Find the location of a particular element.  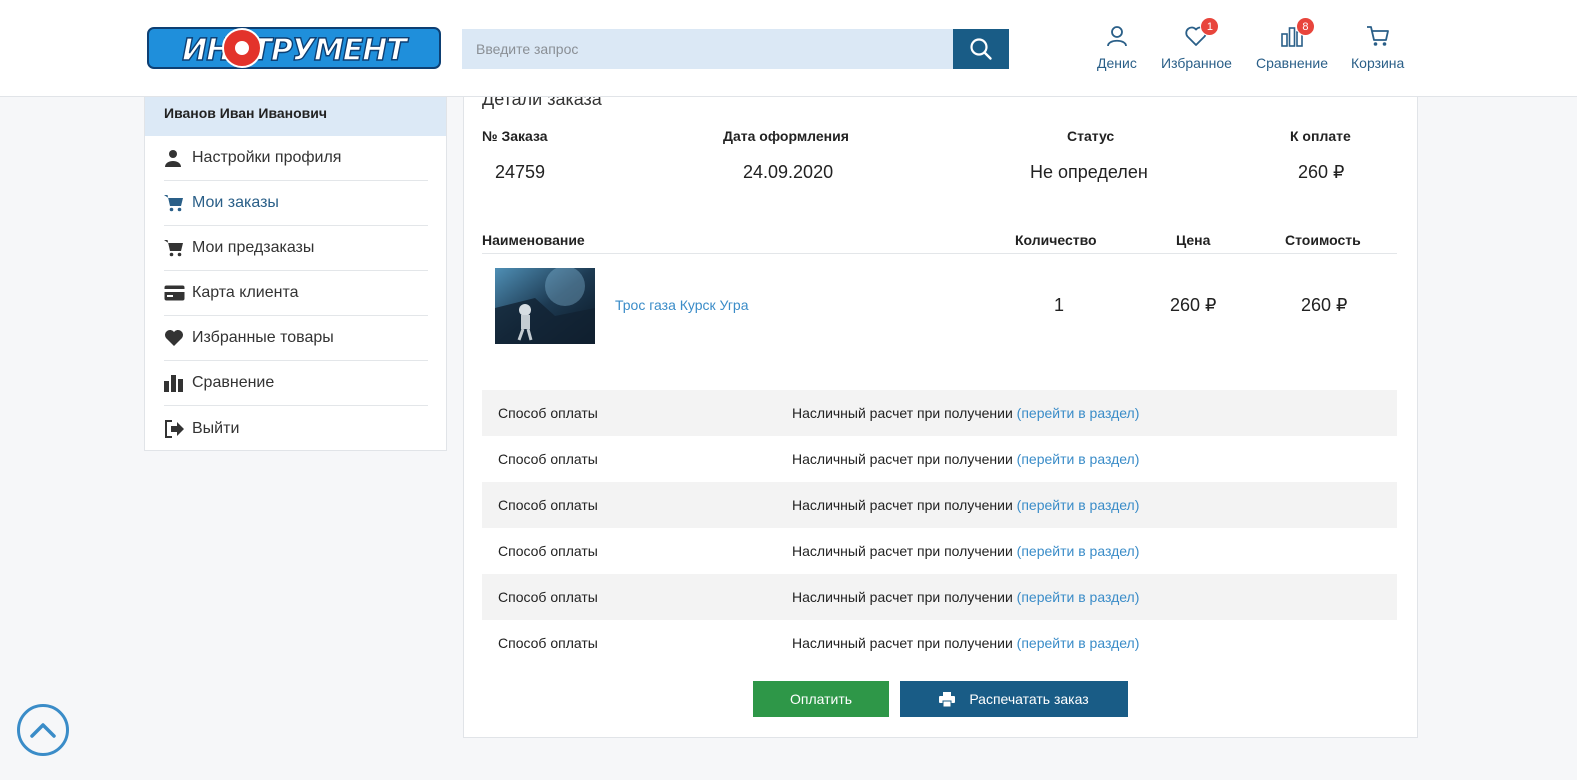

favorites-label: Избранное is located at coordinates (1196, 63).